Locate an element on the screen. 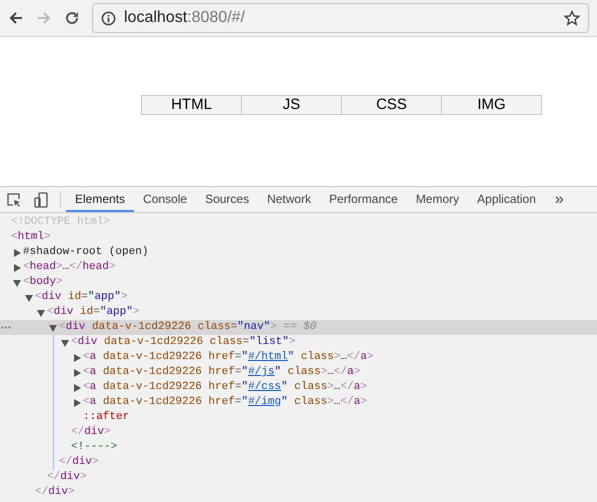 The image size is (597, 502). dom-node-text: ::after is located at coordinates (106, 417).